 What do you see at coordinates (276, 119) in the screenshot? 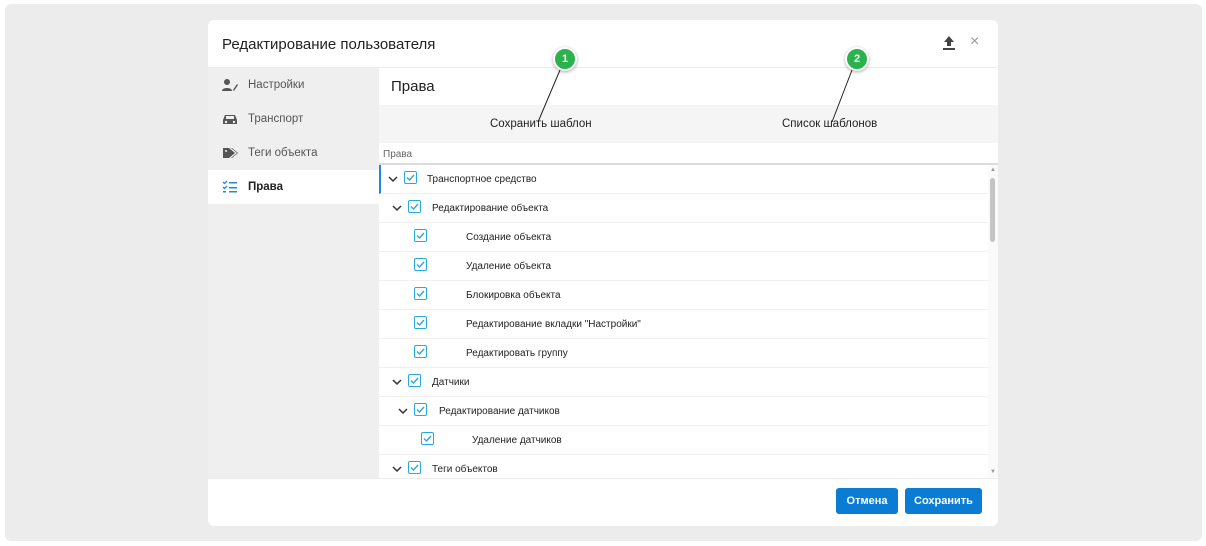
I see `sidebar-item-label: Транспорт` at bounding box center [276, 119].